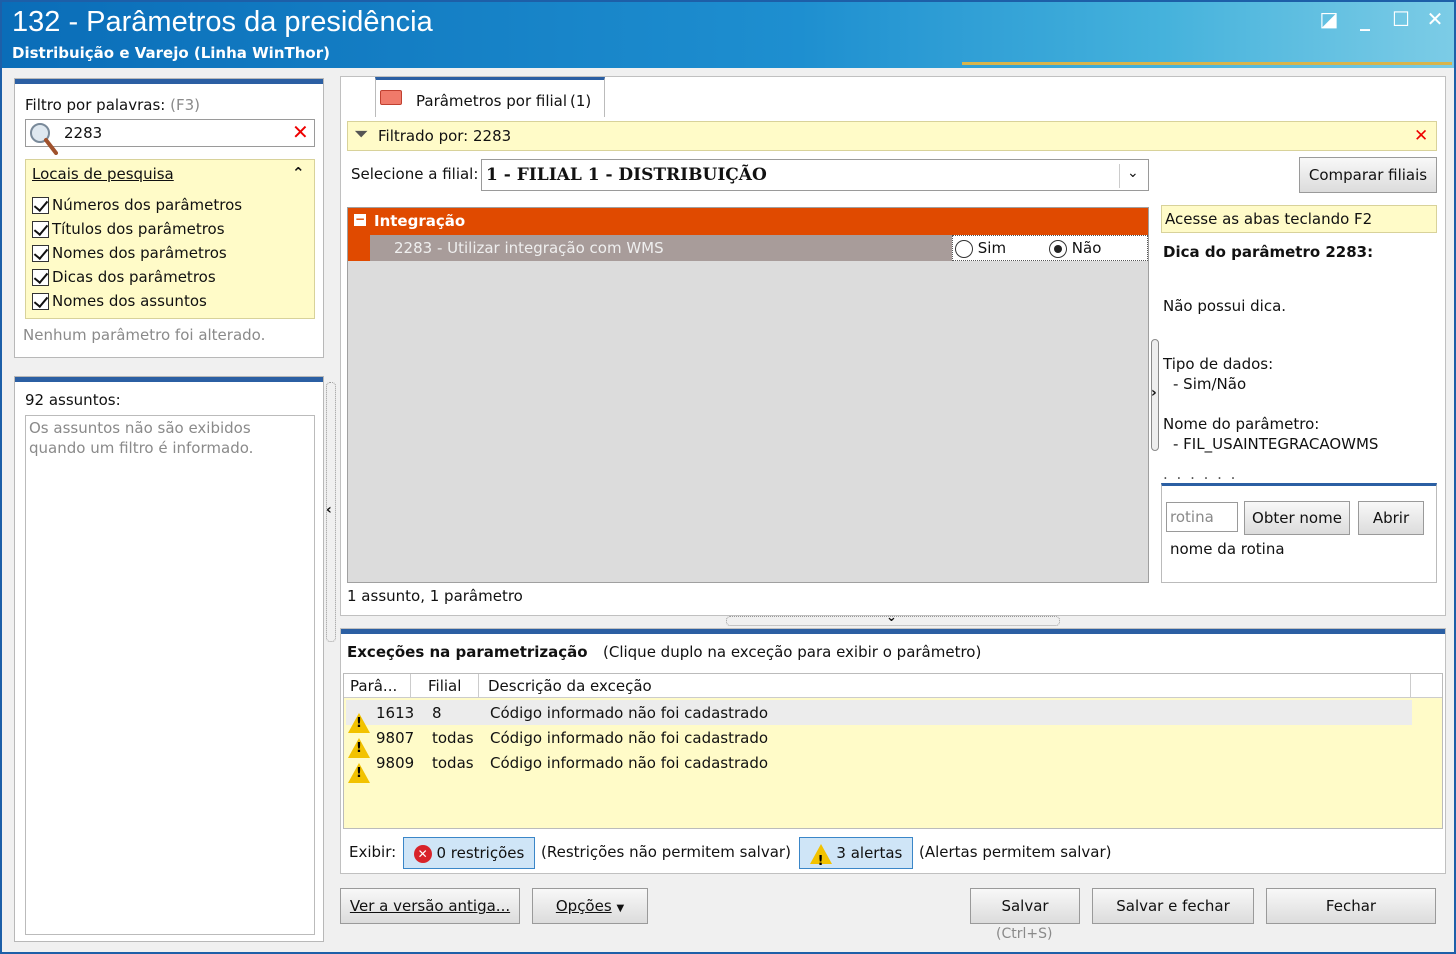 The image size is (1456, 954). I want to click on routine-box: rotina Obter nome Abrir nome da rotina, so click(1299, 533).